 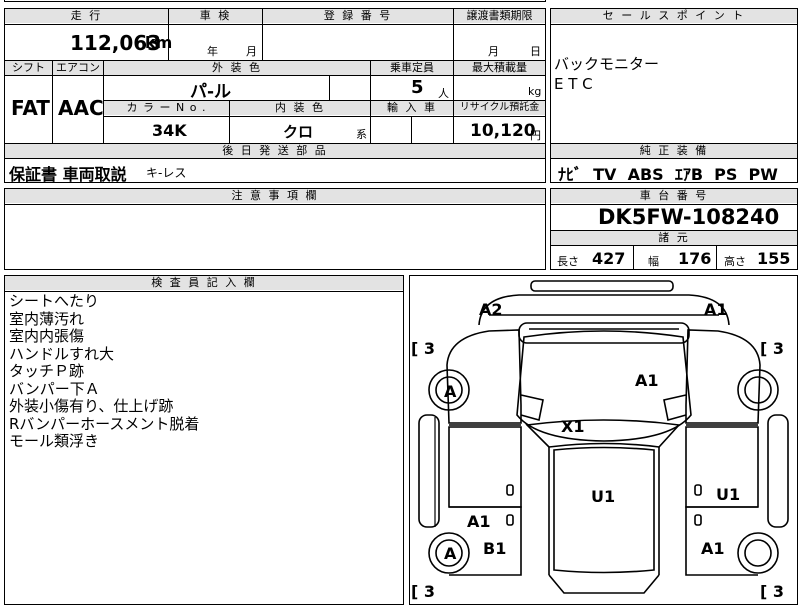 What do you see at coordinates (361, 134) in the screenshot?
I see `interior-unit: 系` at bounding box center [361, 134].